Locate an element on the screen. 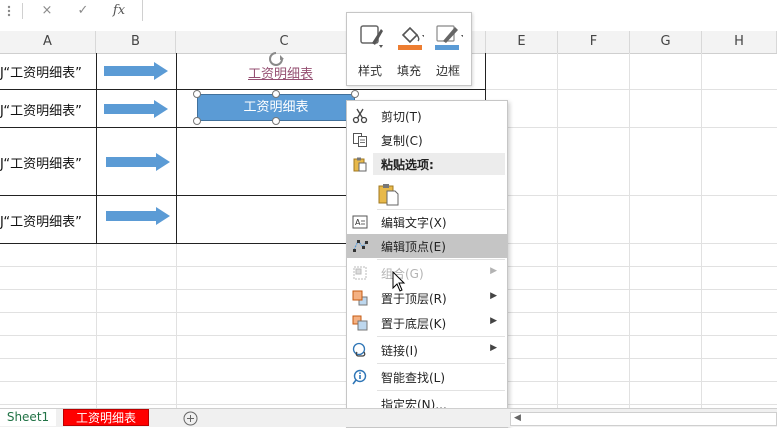  menu-item-group: 组合(G) ▶ is located at coordinates (427, 273).